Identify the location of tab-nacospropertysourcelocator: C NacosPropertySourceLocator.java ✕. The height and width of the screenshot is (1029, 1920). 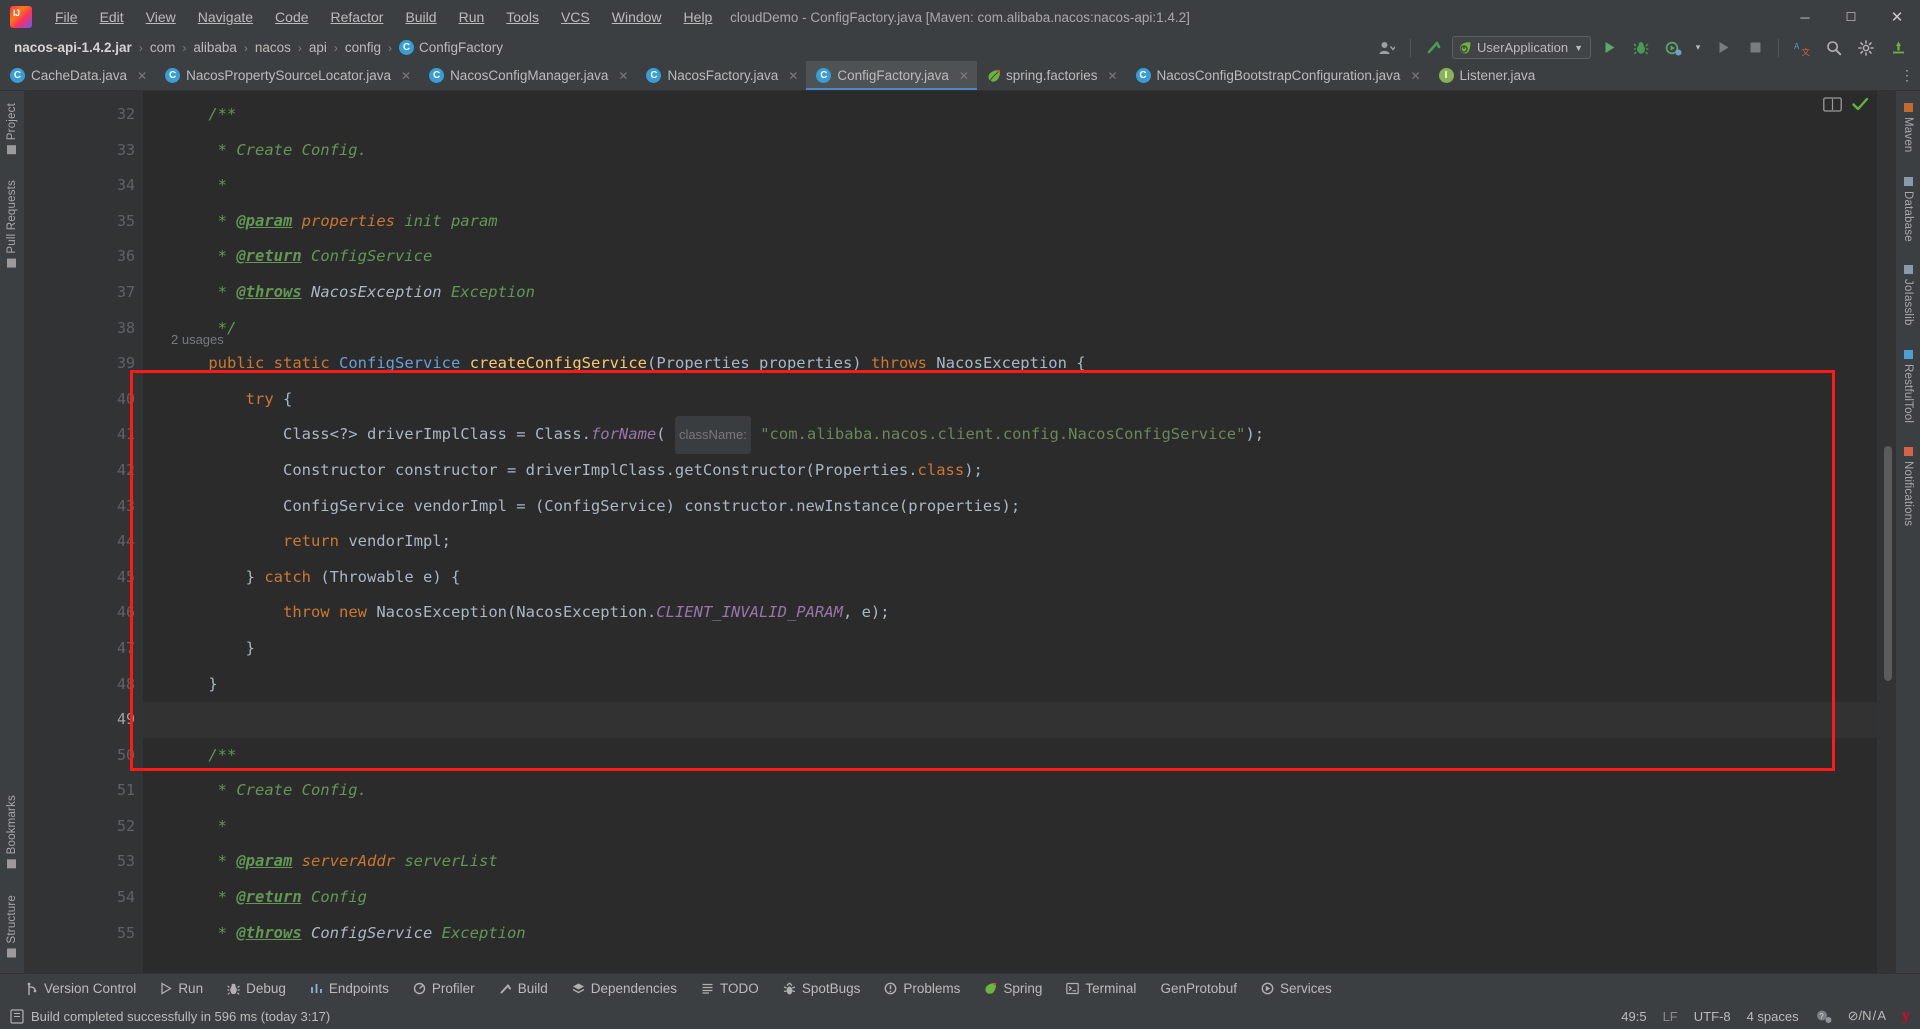
(287, 75).